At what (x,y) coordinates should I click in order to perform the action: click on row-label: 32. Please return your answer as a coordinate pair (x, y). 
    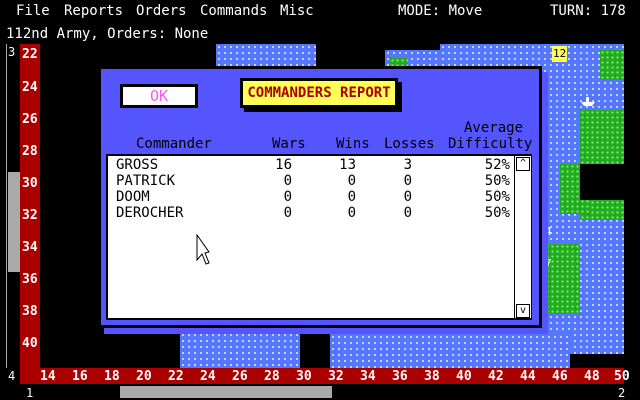
    Looking at the image, I should click on (30, 215).